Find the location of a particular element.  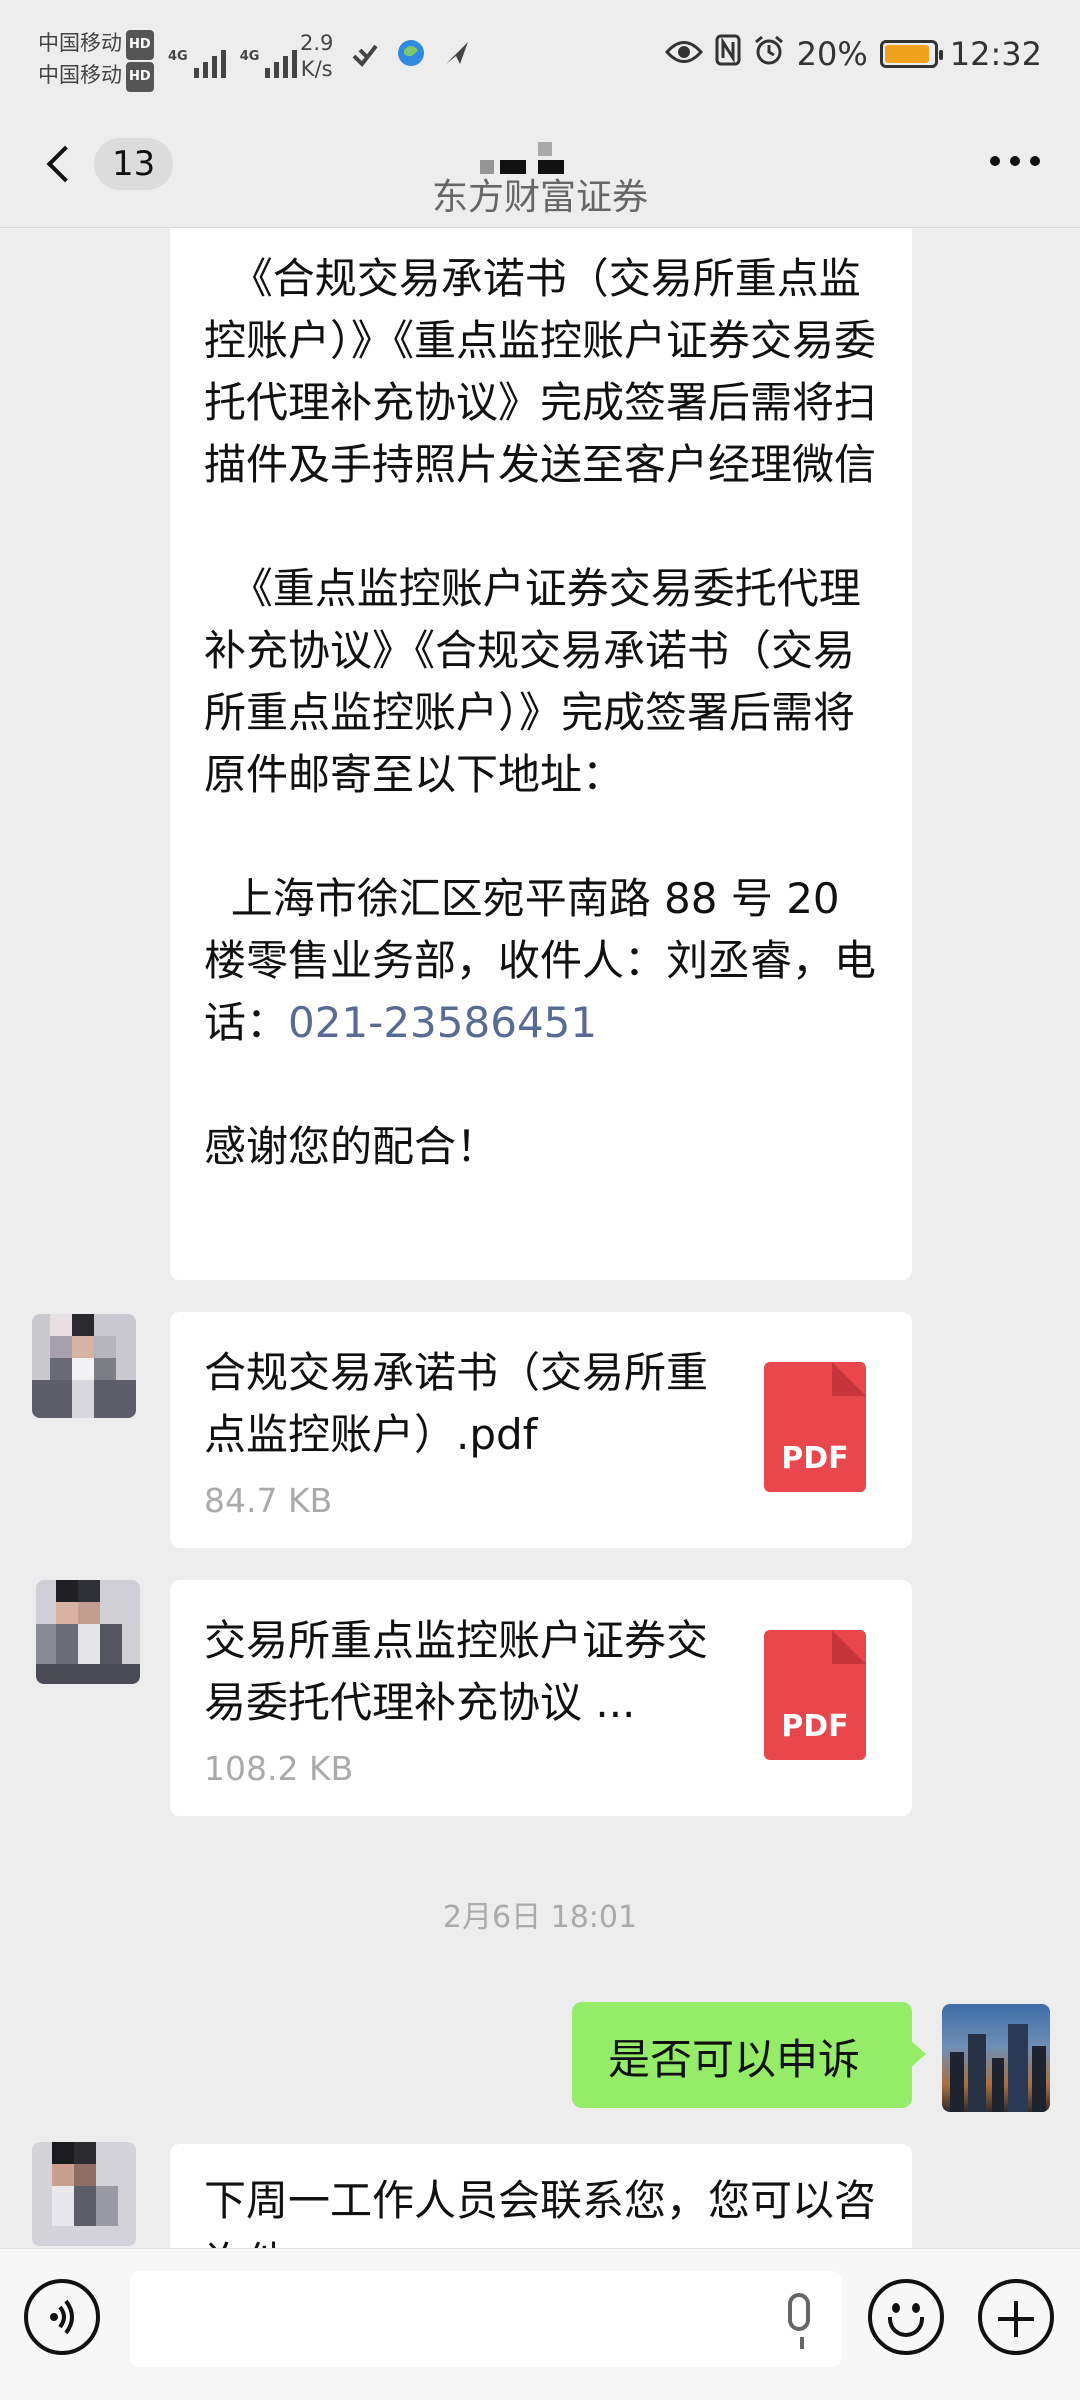

chat-subtitle: 东方财富证券 is located at coordinates (539, 197).